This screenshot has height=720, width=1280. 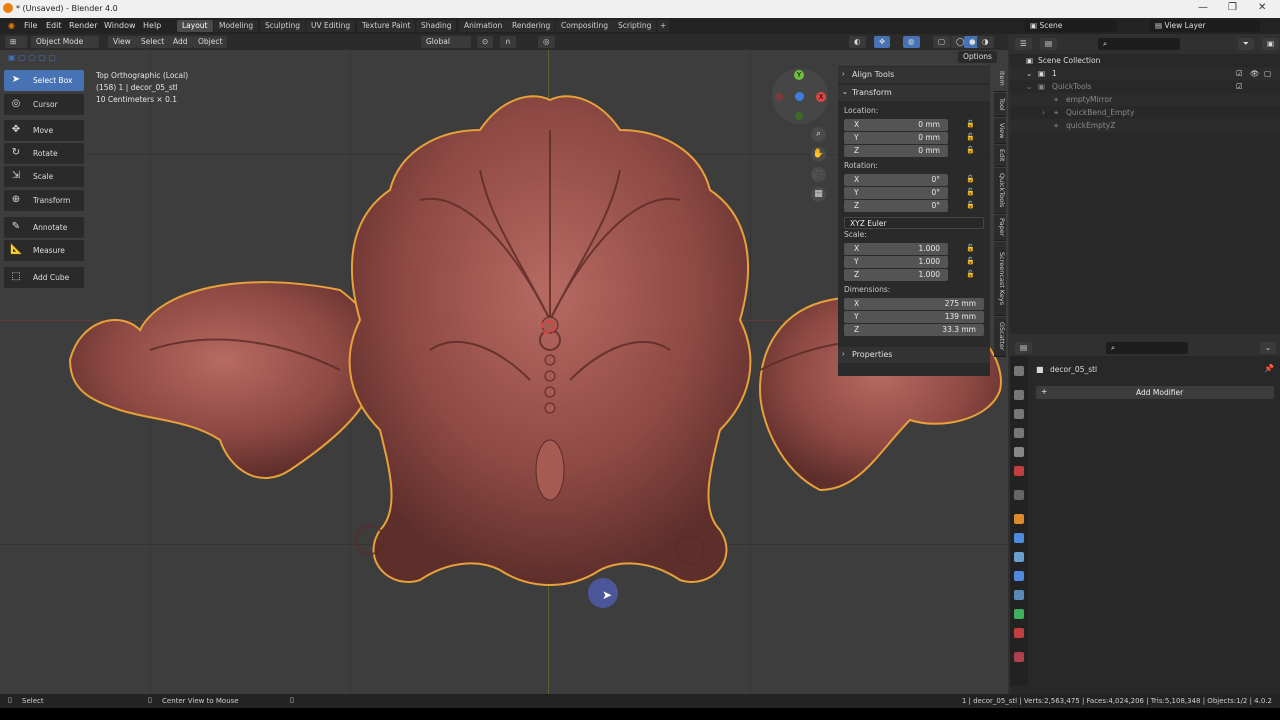 I want to click on overlay-toggle-icon: ◍, so click(x=911, y=42).